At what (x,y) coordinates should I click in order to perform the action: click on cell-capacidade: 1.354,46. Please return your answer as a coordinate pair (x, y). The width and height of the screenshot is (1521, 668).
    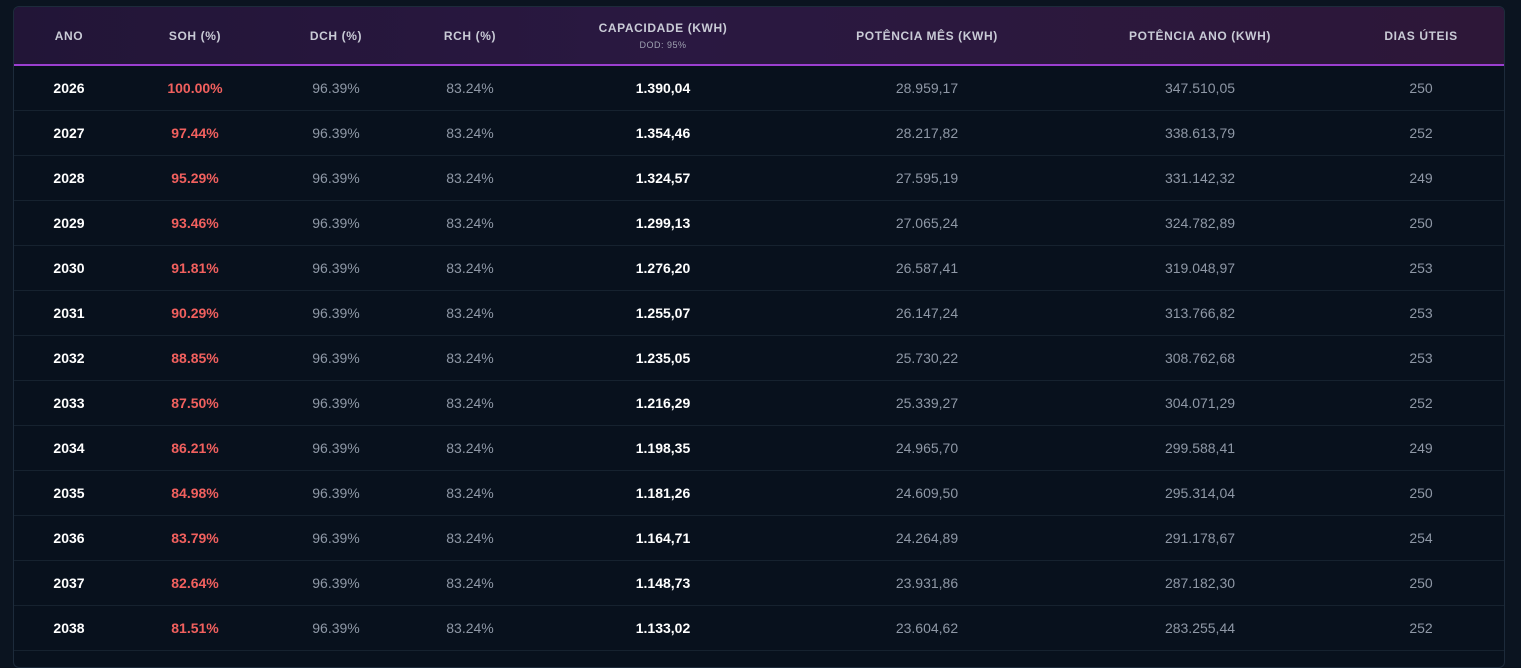
    Looking at the image, I should click on (663, 132).